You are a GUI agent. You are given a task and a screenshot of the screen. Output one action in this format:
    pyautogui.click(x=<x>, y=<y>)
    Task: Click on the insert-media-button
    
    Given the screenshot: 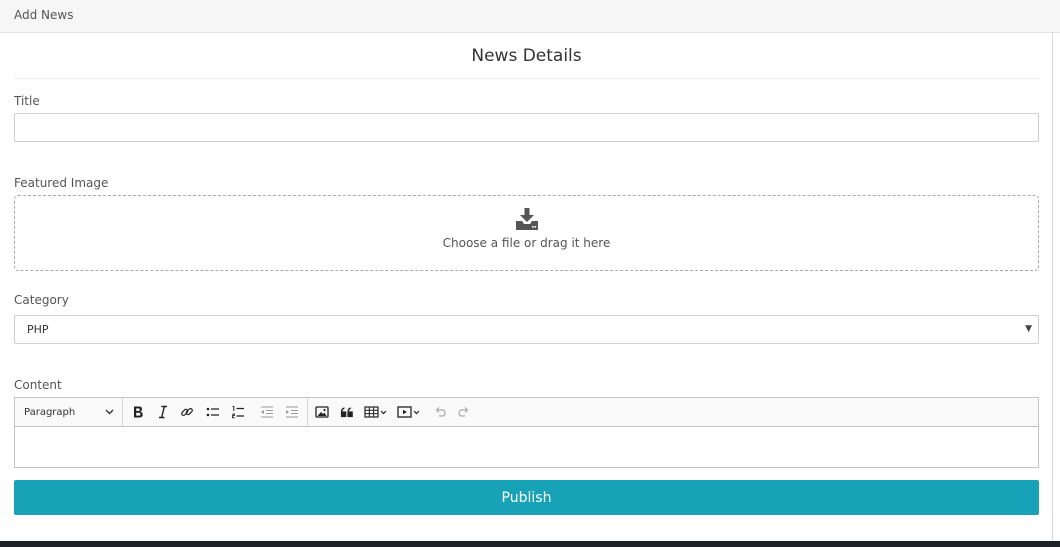 What is the action you would take?
    pyautogui.click(x=409, y=412)
    